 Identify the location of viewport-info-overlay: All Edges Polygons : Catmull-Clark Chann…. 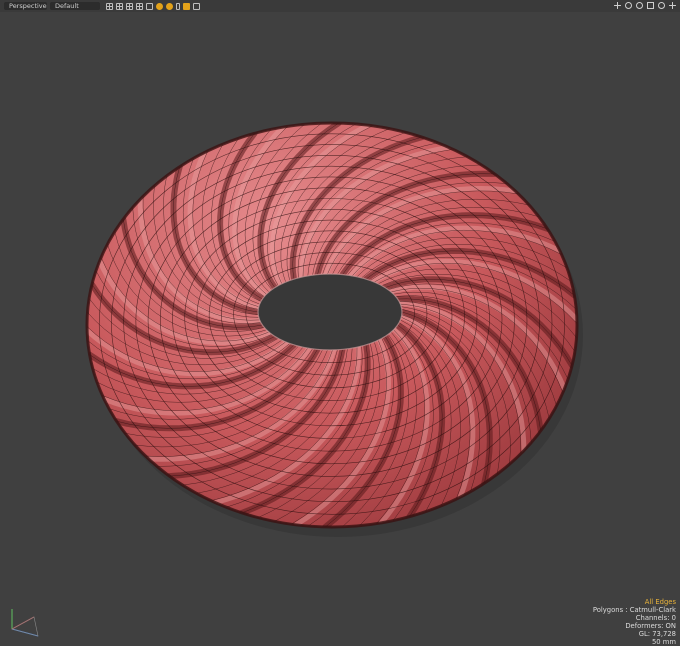
(634, 622).